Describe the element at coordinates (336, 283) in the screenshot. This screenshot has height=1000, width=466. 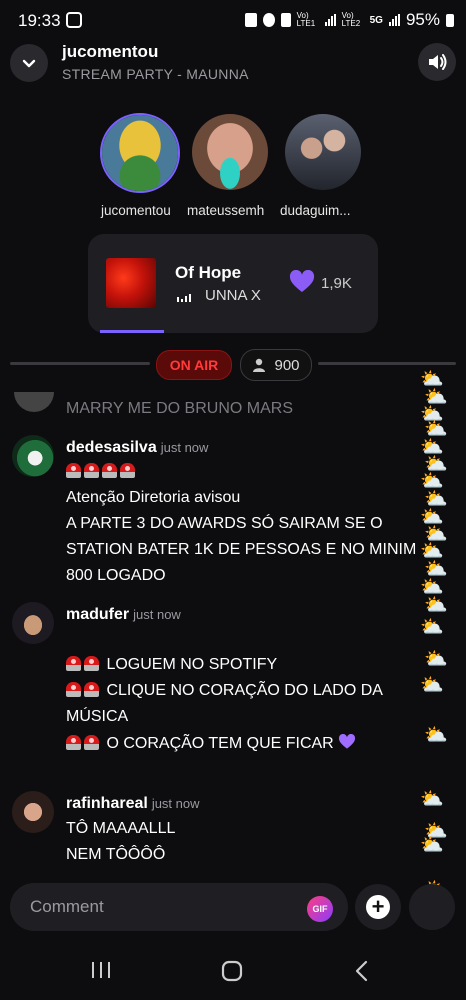
I see `like-count: 1,9K` at that location.